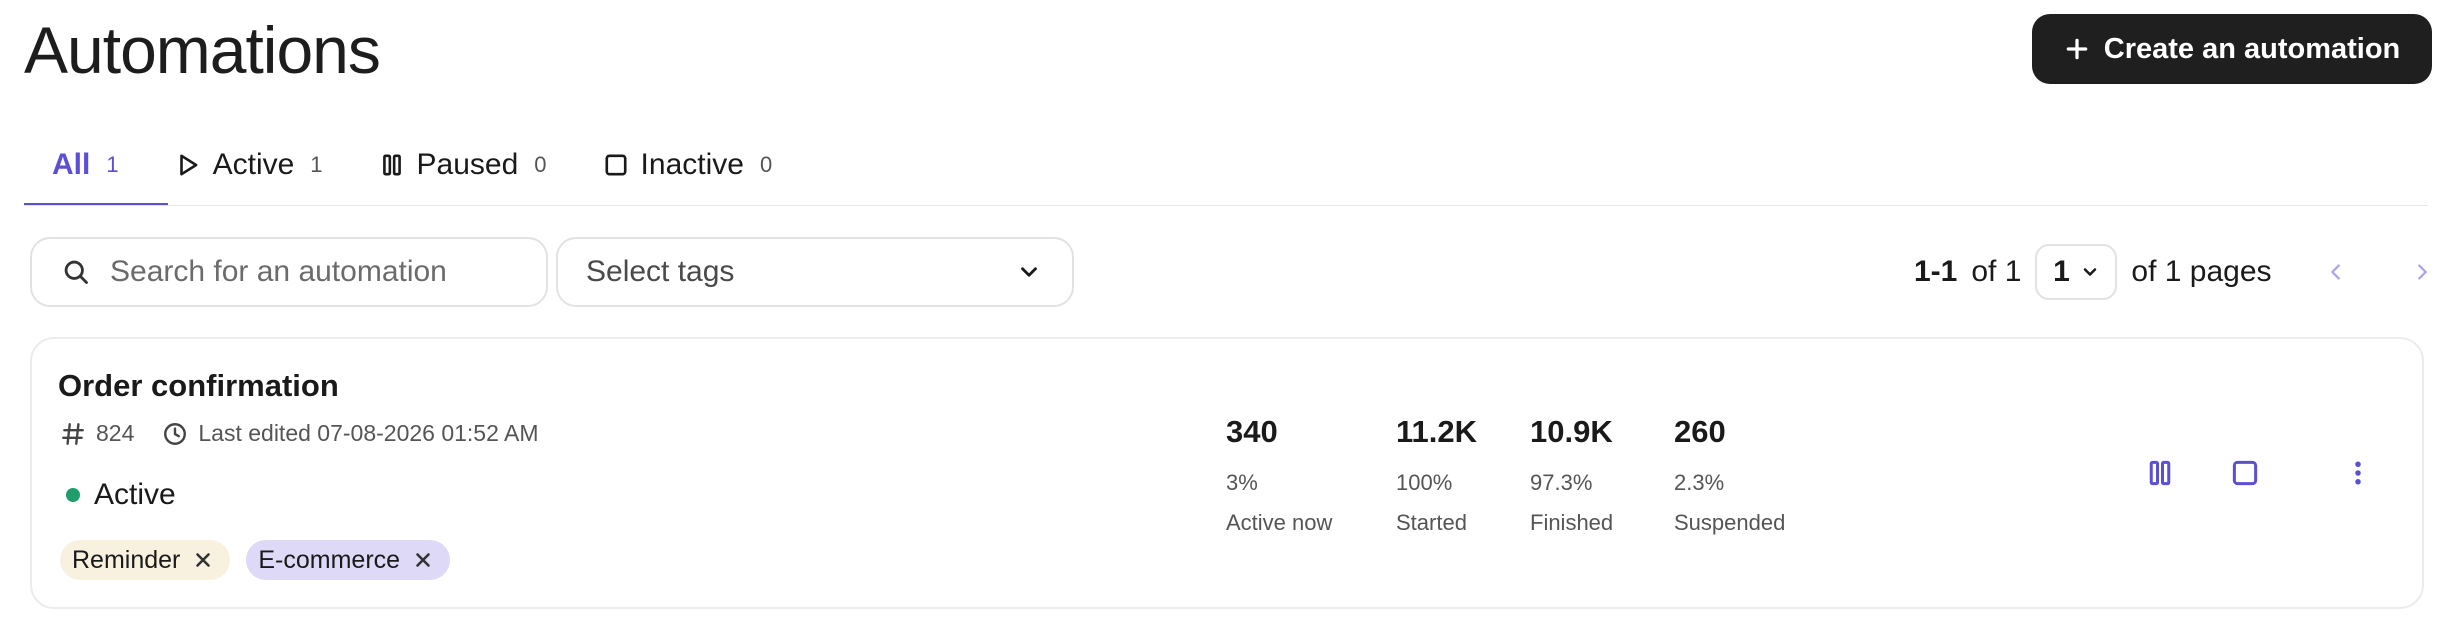 The width and height of the screenshot is (2448, 628). Describe the element at coordinates (71, 164) in the screenshot. I see `tab-all-label: All` at that location.